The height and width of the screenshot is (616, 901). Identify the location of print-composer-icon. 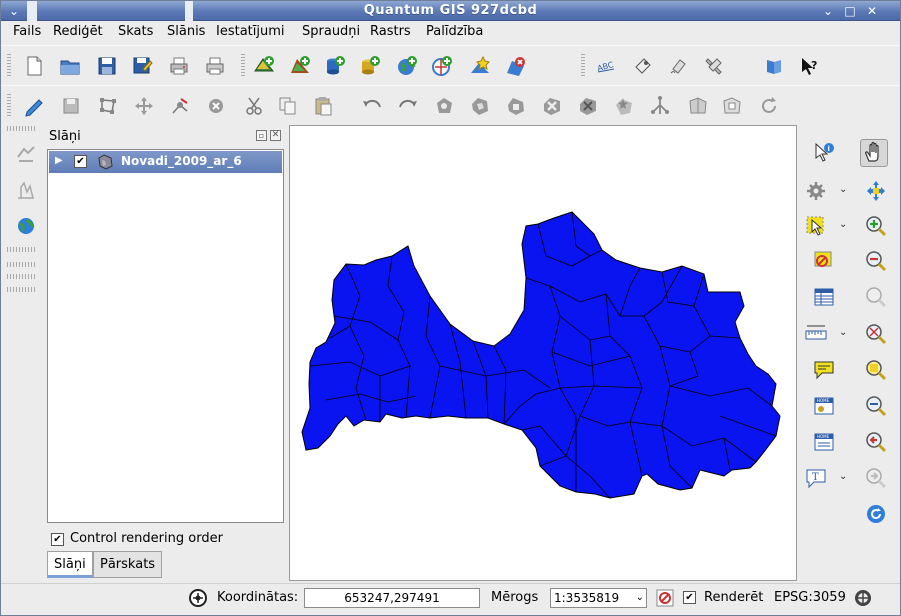
(179, 66).